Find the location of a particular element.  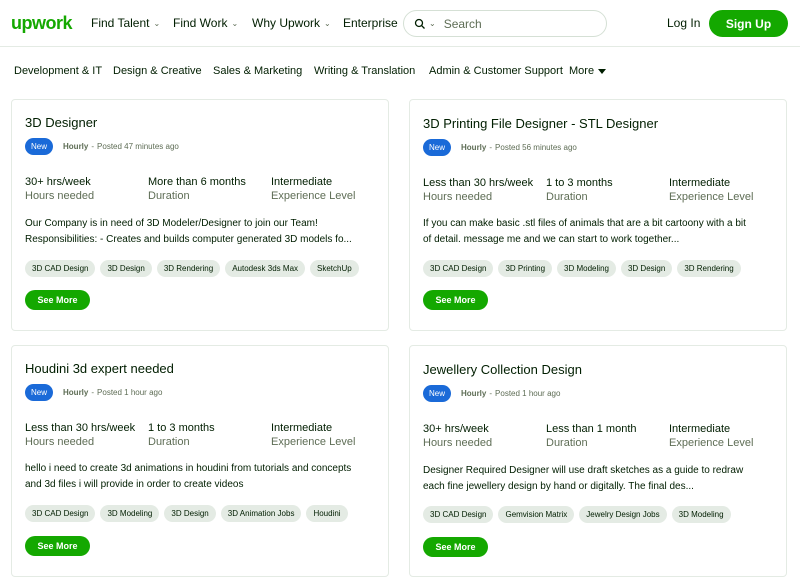

search-box: ⌄ is located at coordinates (505, 23).